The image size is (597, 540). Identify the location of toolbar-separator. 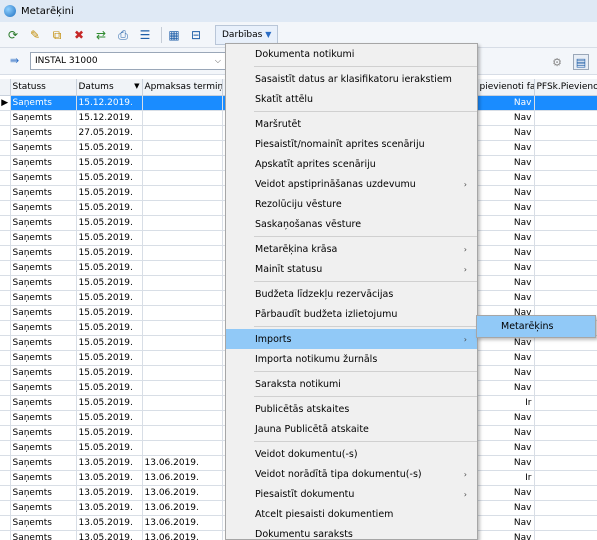
(161, 34).